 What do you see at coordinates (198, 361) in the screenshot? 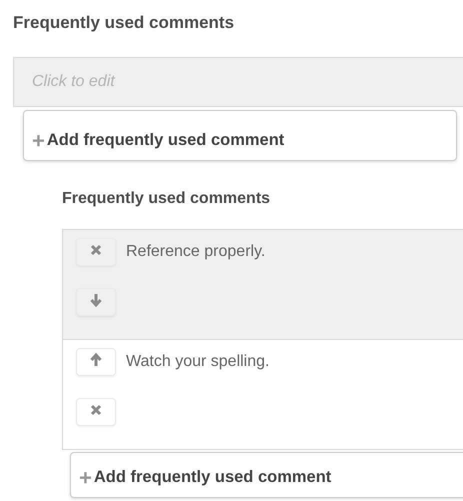
I see `comment-text: Watch your spelling.` at bounding box center [198, 361].